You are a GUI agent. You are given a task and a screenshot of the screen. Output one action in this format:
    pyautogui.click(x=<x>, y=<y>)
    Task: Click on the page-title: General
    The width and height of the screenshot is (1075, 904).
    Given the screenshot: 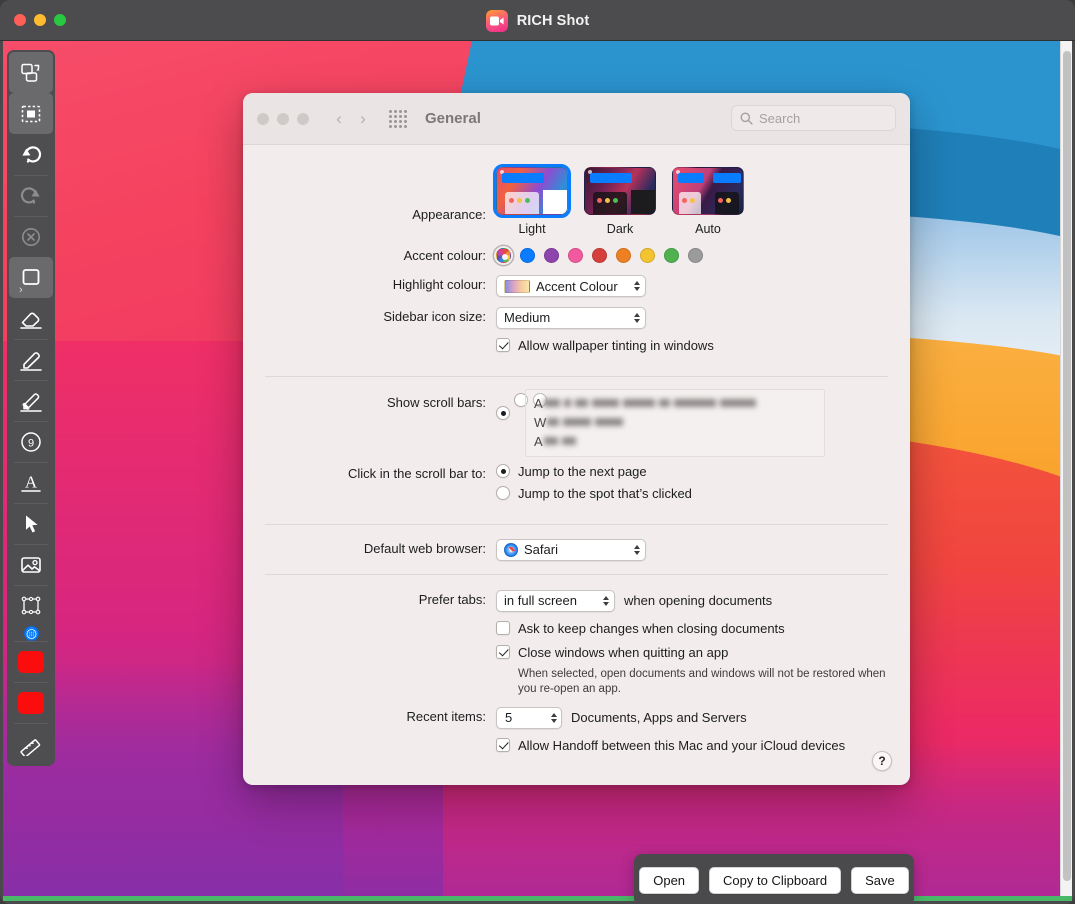 What is the action you would take?
    pyautogui.click(x=453, y=118)
    